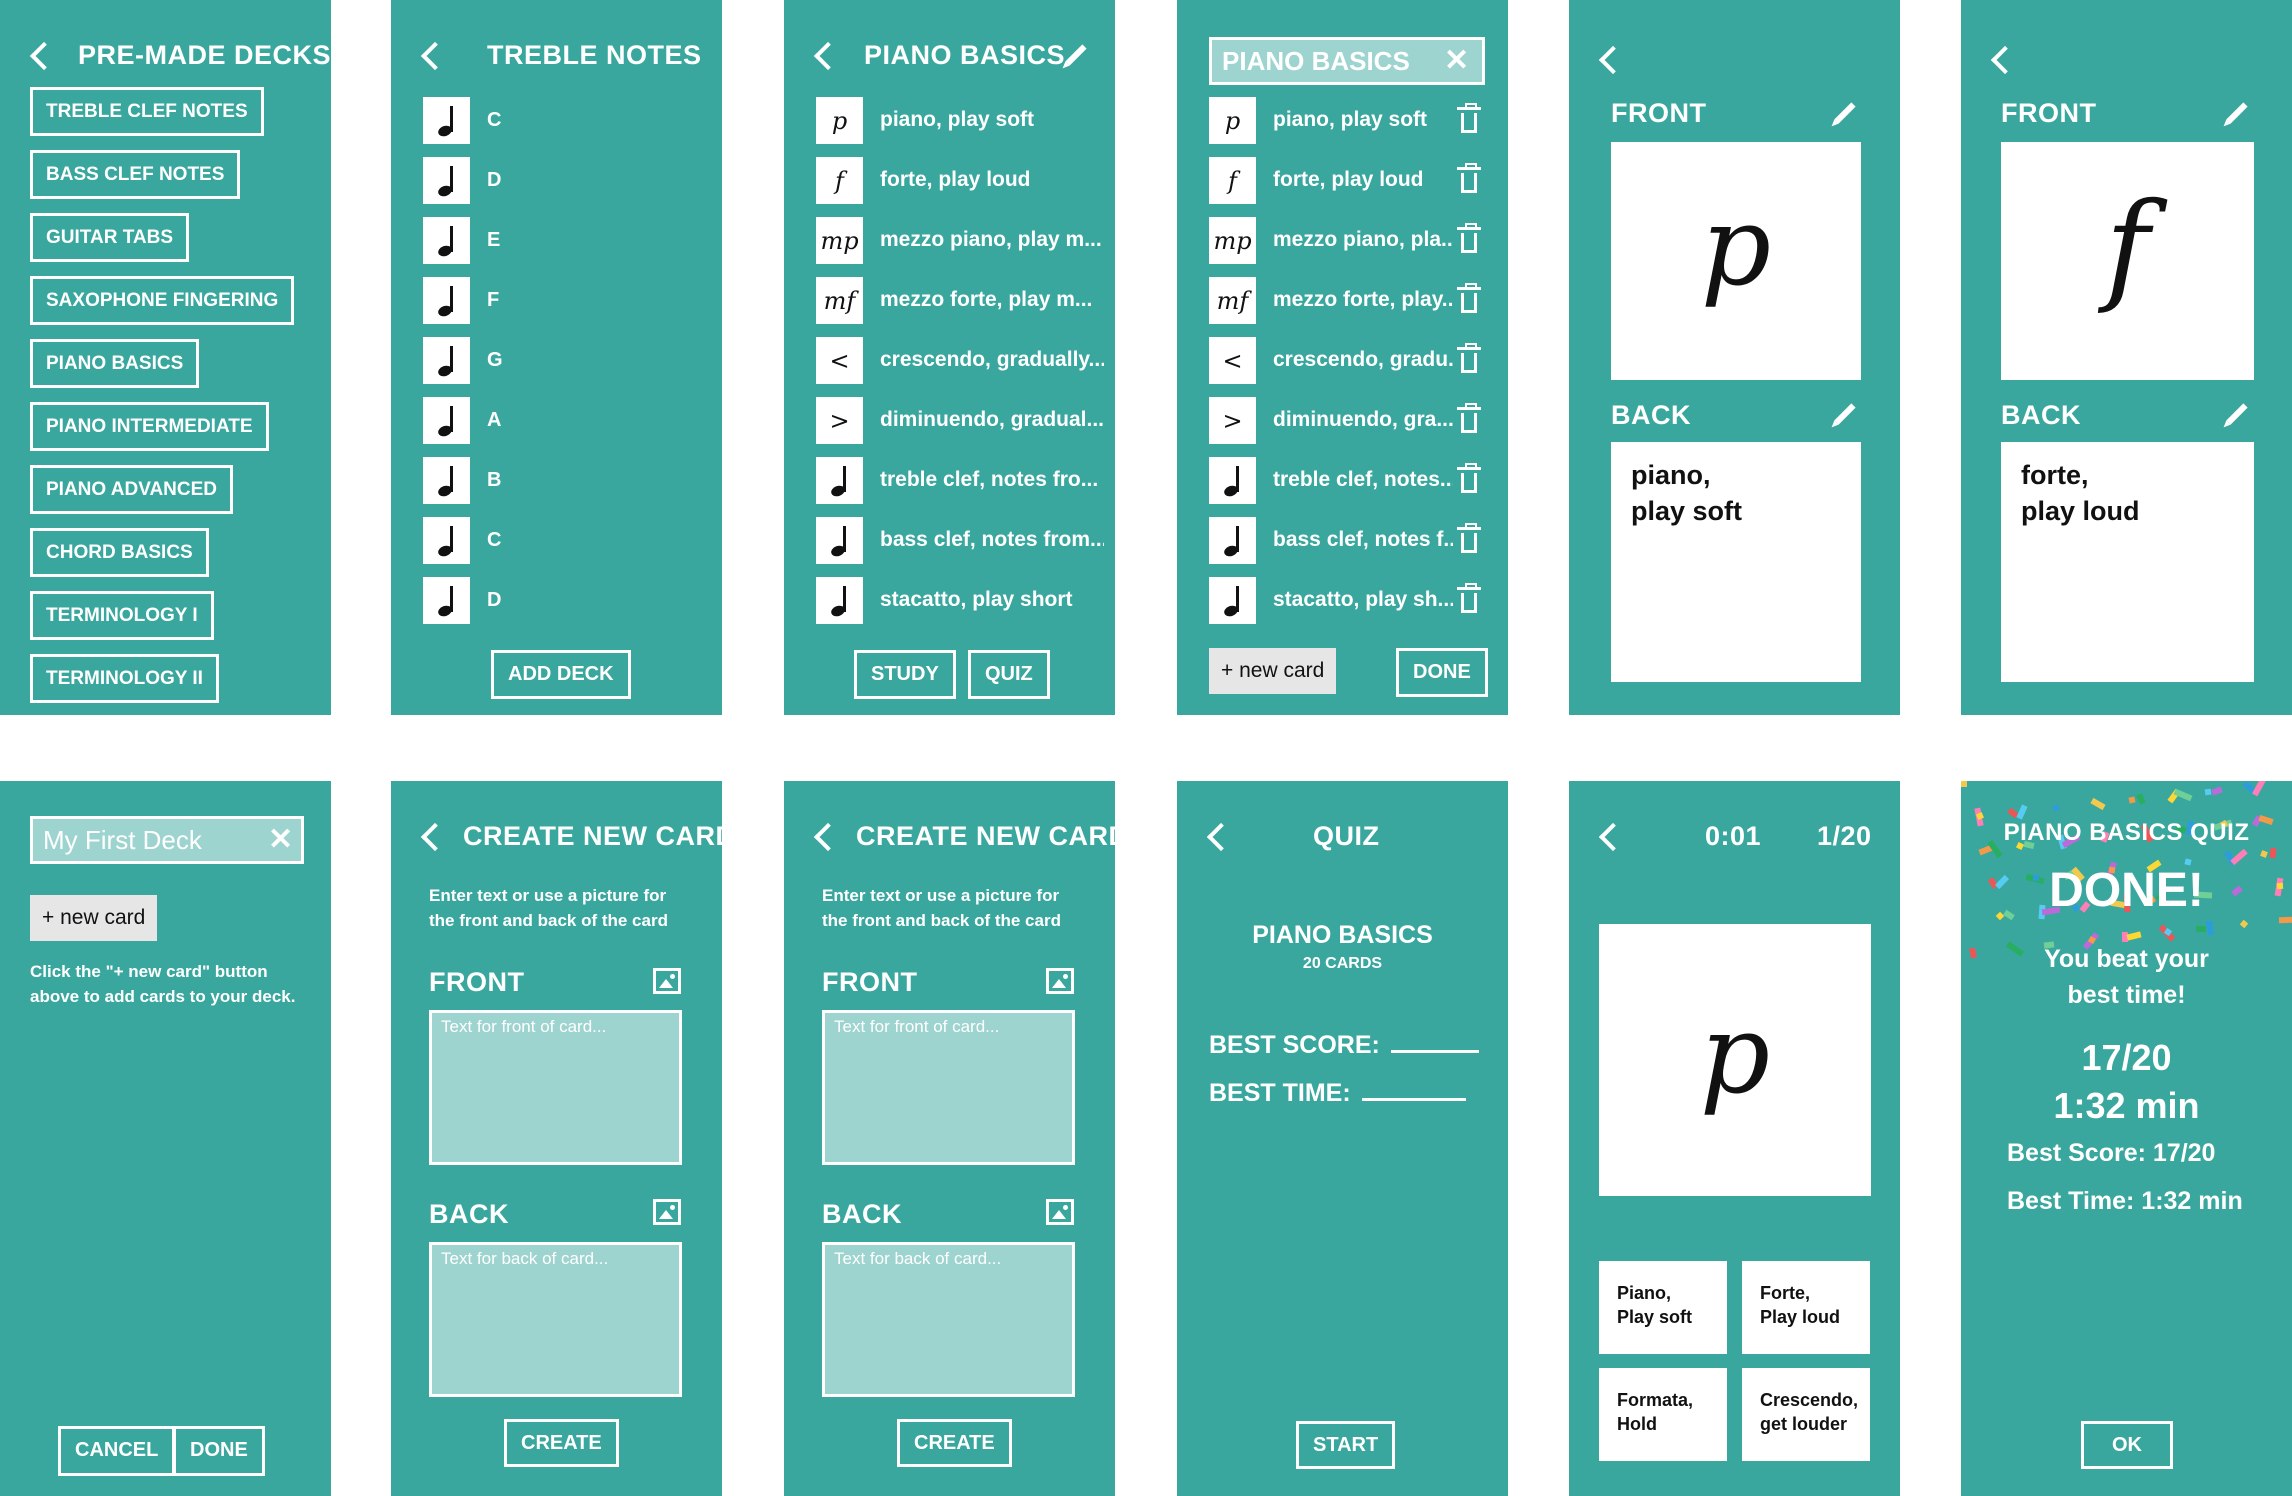  What do you see at coordinates (2127, 1445) in the screenshot?
I see `ok-button: OK` at bounding box center [2127, 1445].